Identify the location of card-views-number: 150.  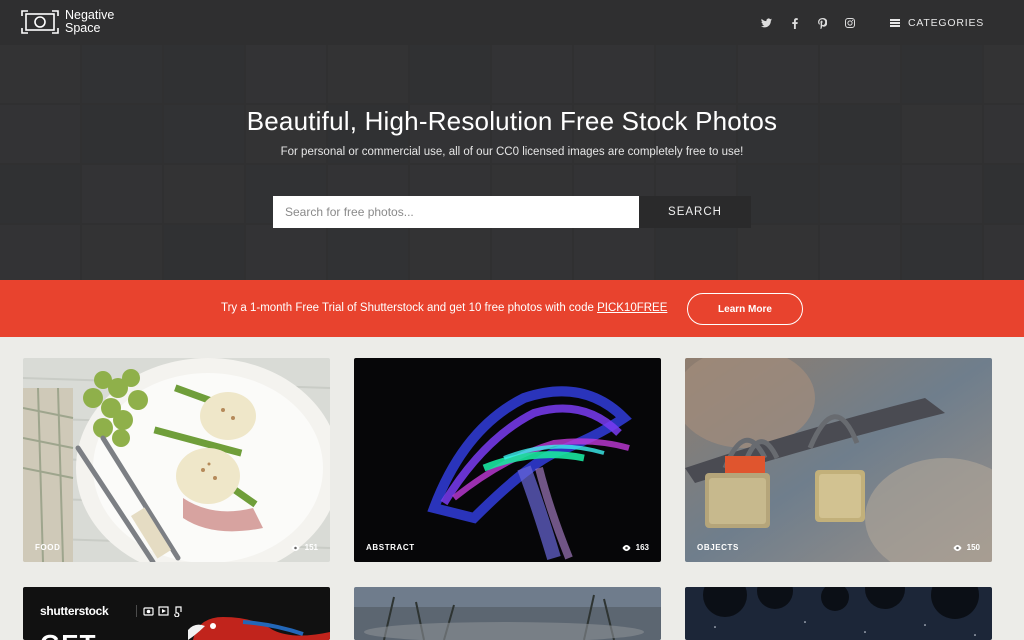
(973, 547).